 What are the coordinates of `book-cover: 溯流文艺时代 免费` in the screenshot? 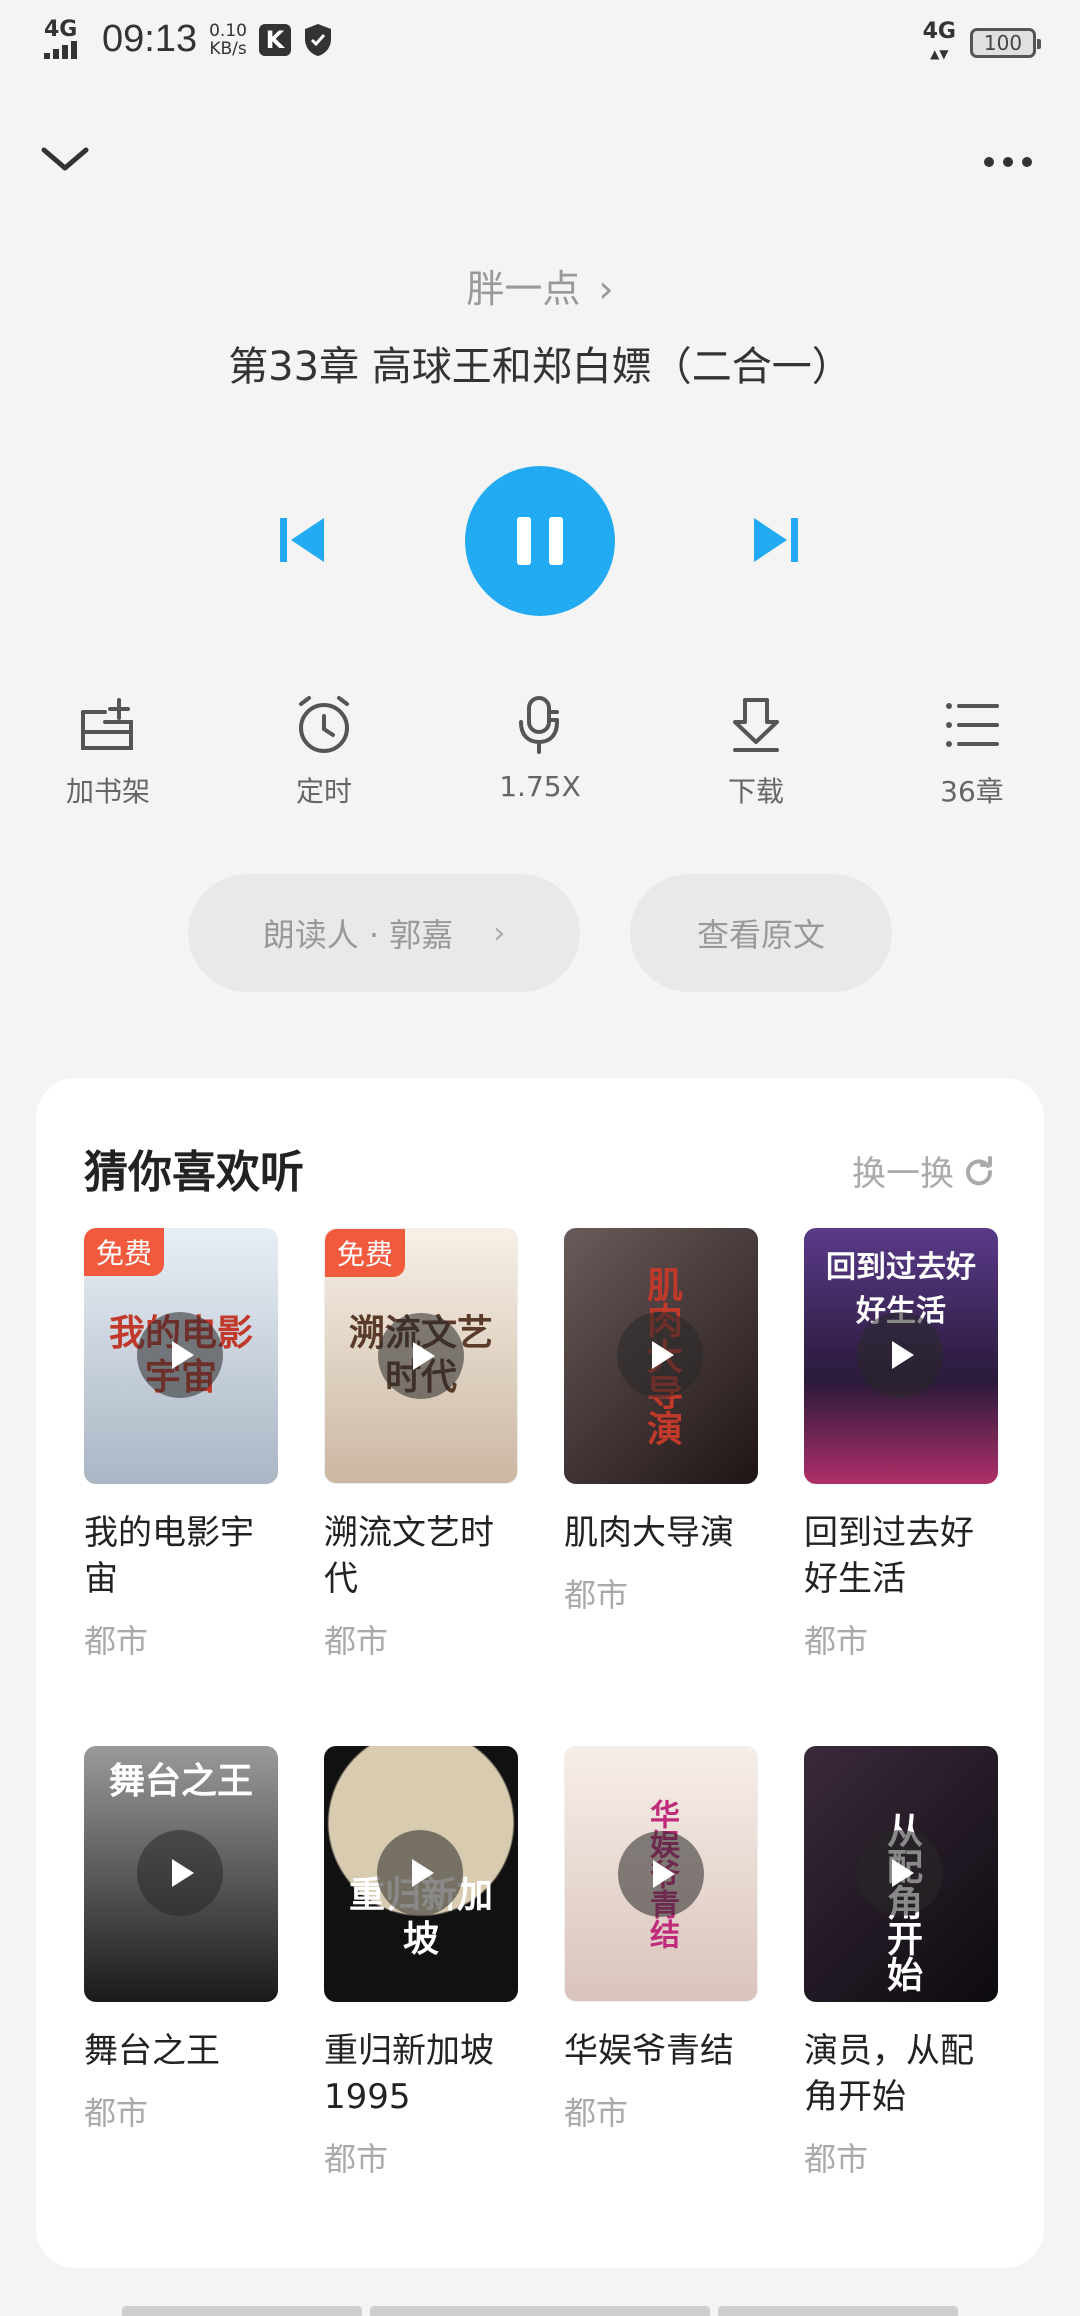 It's located at (421, 1356).